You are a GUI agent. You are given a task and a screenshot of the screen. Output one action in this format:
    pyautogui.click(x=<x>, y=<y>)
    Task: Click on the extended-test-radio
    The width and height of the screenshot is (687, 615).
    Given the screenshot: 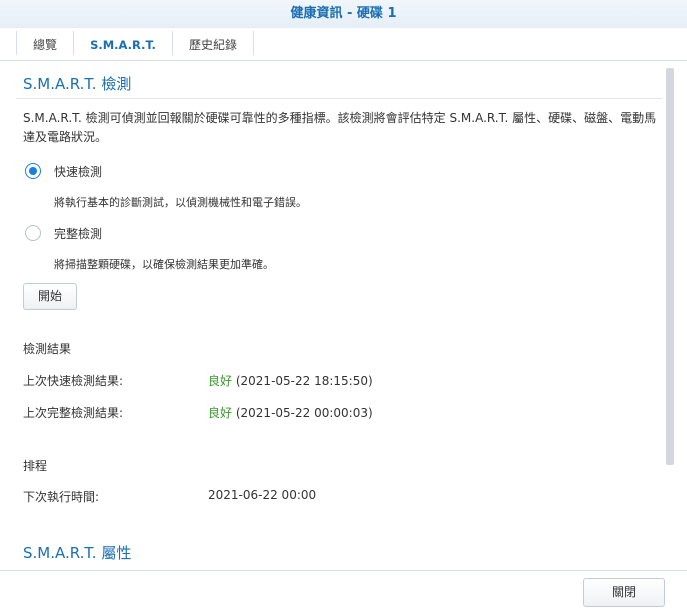 What is the action you would take?
    pyautogui.click(x=33, y=233)
    